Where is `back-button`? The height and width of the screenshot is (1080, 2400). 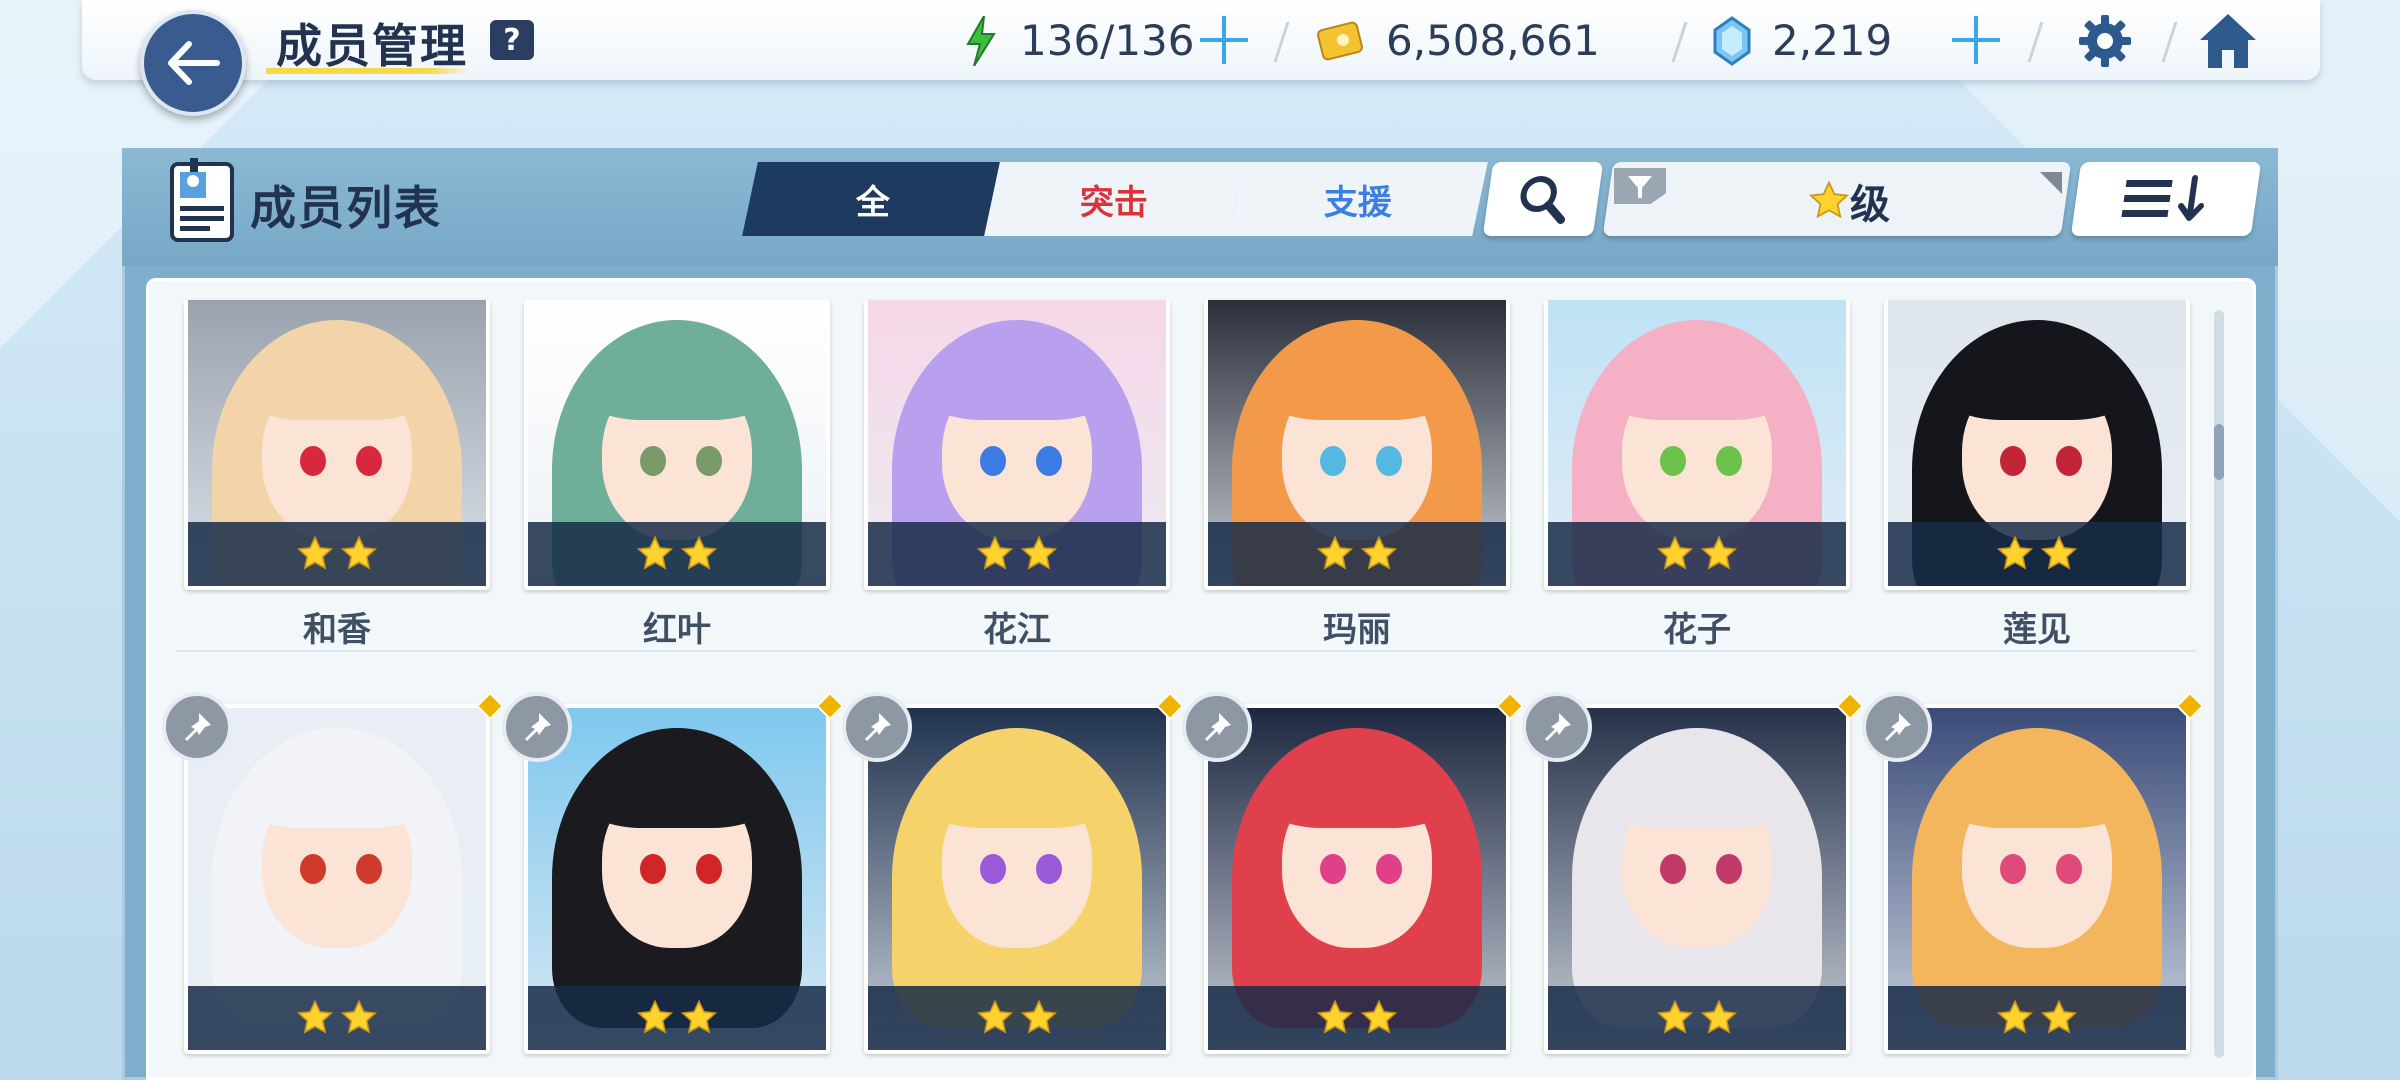
back-button is located at coordinates (193, 63).